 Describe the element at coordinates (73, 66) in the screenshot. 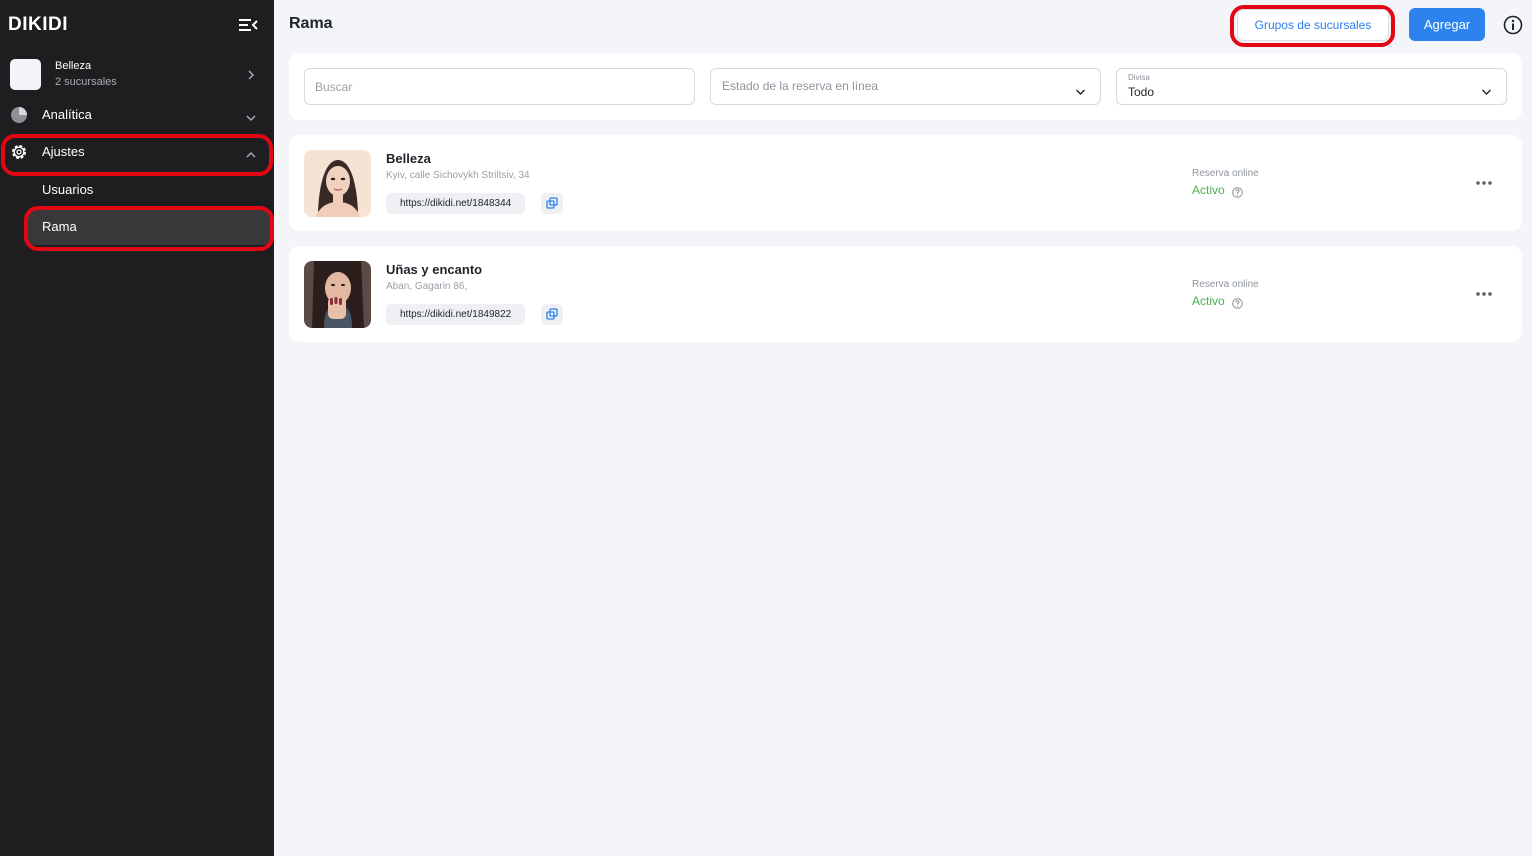

I see `company-name: Belleza` at that location.